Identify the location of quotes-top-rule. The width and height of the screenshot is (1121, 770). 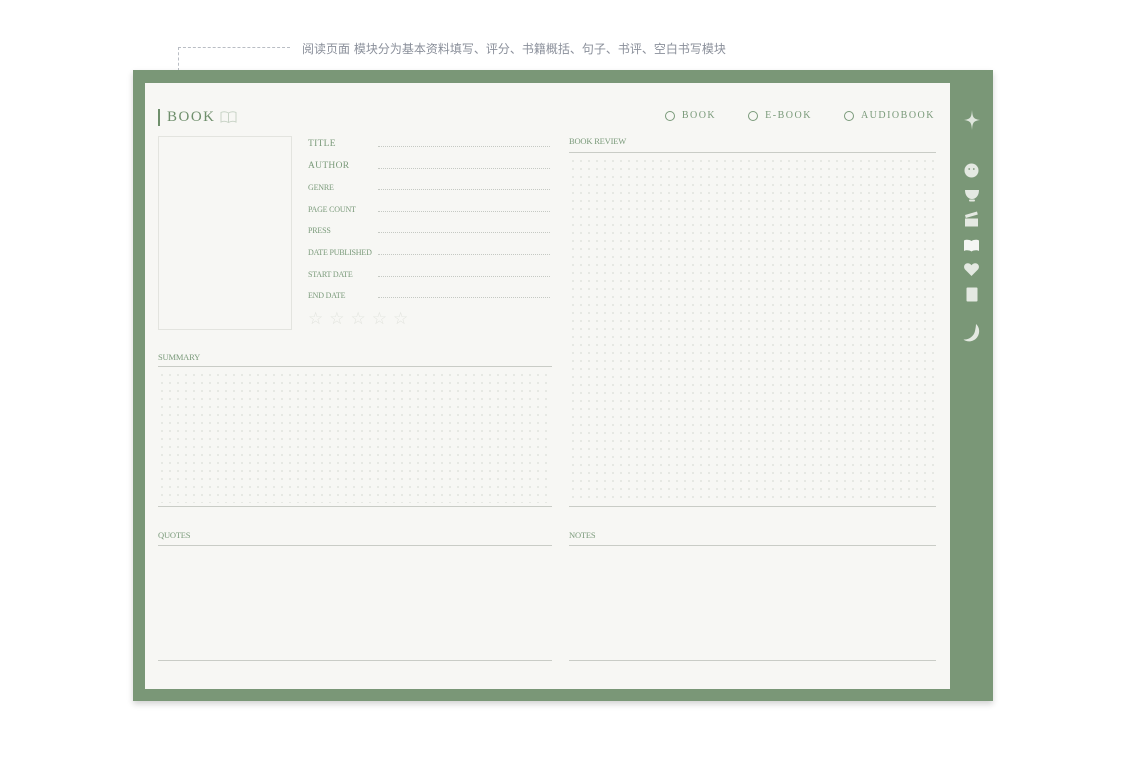
(355, 545).